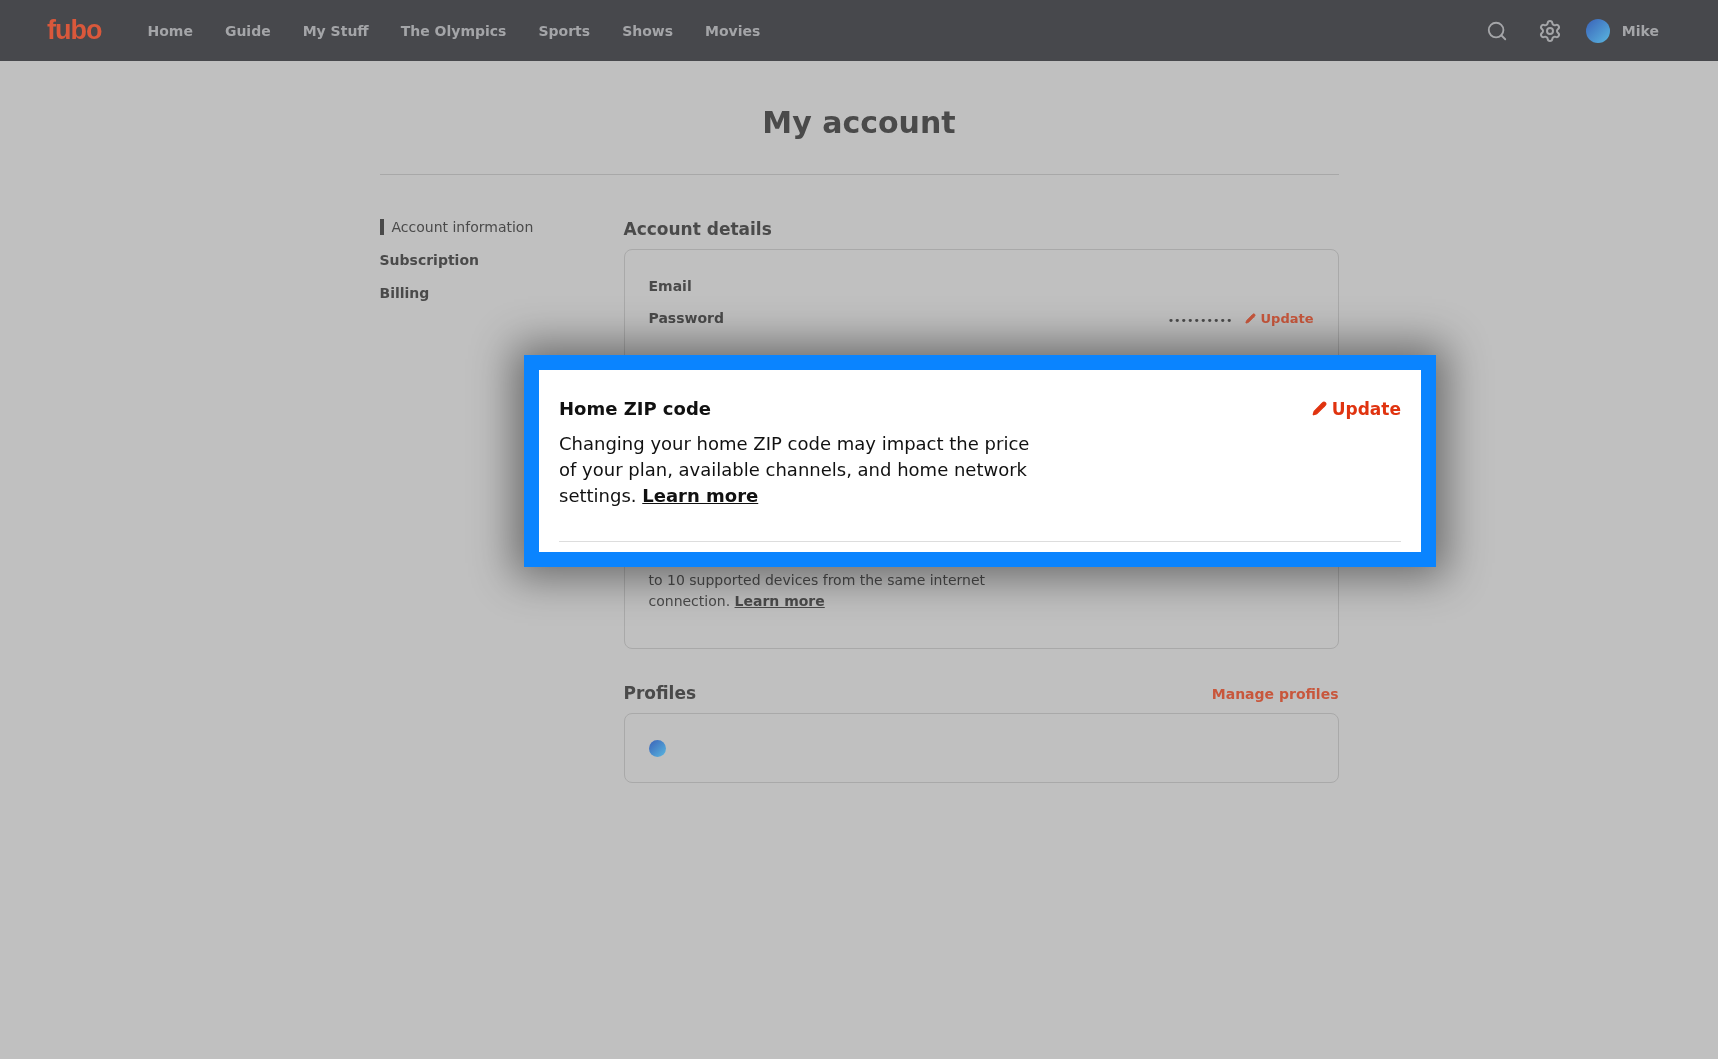 Image resolution: width=1718 pixels, height=1059 pixels. Describe the element at coordinates (733, 30) in the screenshot. I see `nav-link: Movies` at that location.